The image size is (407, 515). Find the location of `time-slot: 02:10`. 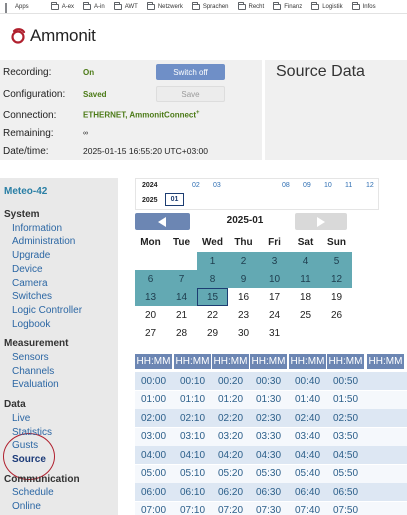

time-slot: 02:10 is located at coordinates (192, 418).